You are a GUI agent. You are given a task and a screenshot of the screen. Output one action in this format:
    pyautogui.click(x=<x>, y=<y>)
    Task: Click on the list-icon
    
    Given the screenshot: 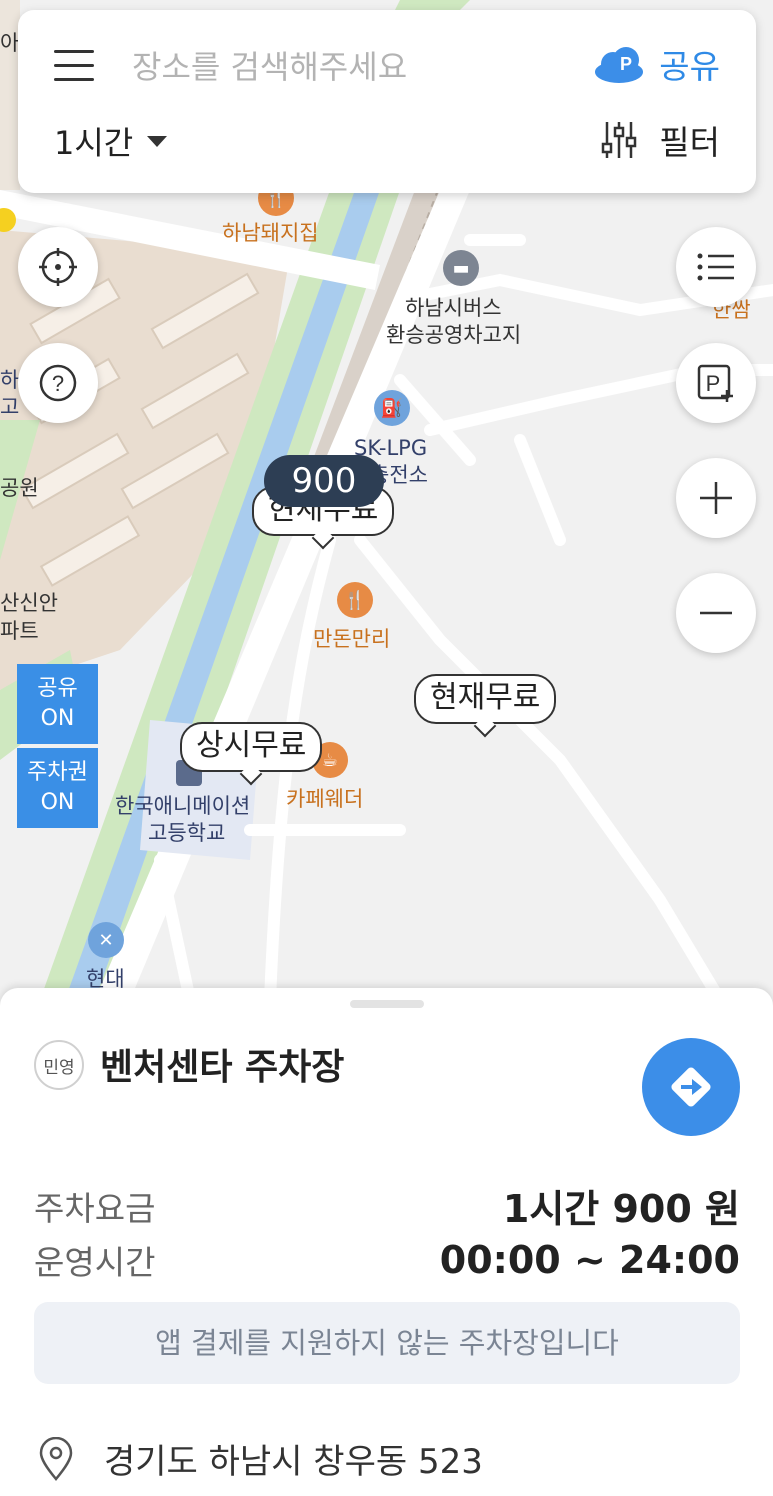 What is the action you would take?
    pyautogui.click(x=715, y=267)
    